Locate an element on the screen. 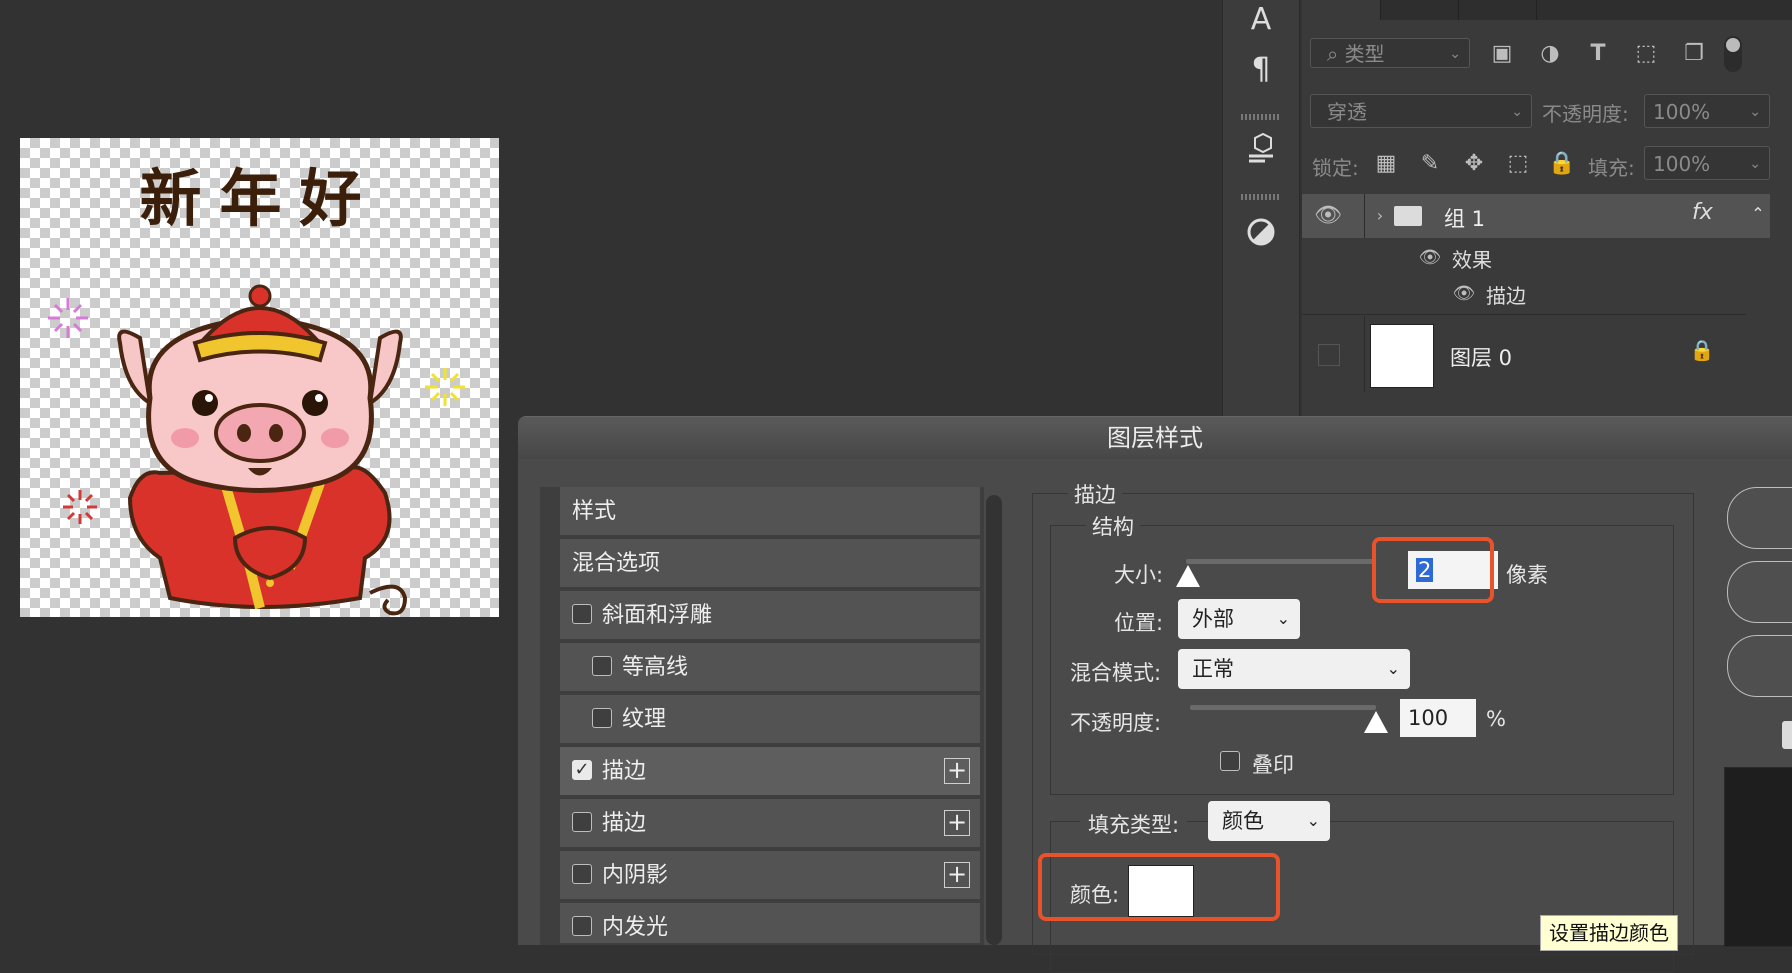 The height and width of the screenshot is (973, 1792). lock-image-pixels-icon: ✎ is located at coordinates (1430, 164).